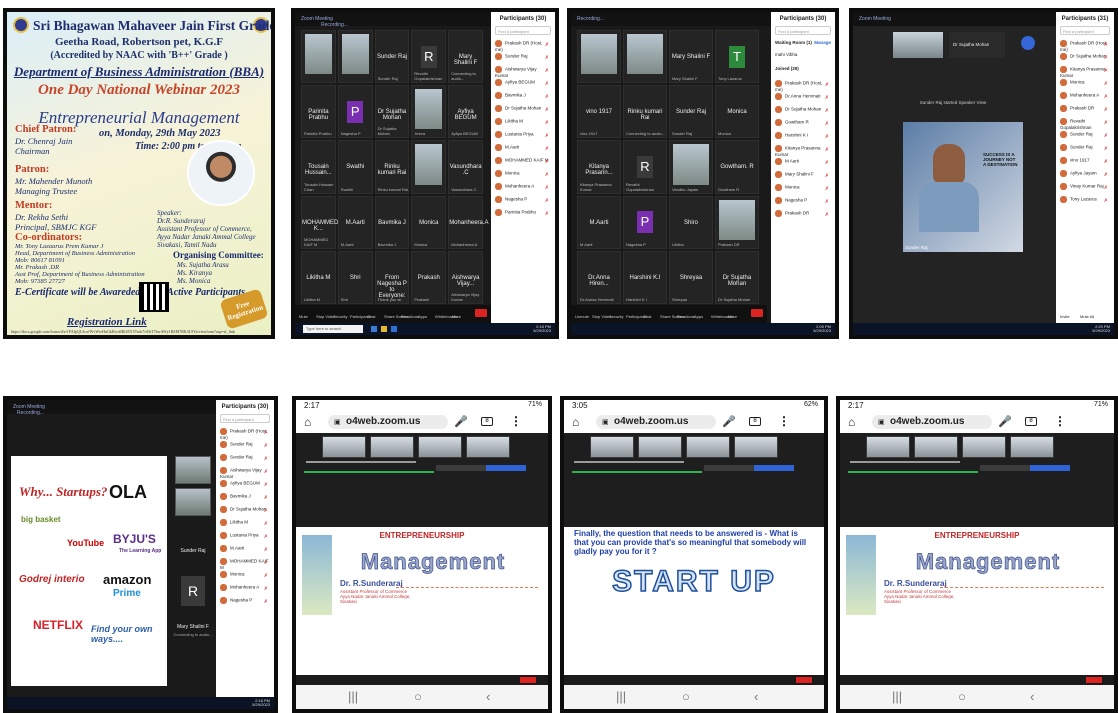 The image size is (1118, 713). Describe the element at coordinates (154, 297) in the screenshot. I see `qr-code-icon` at that location.